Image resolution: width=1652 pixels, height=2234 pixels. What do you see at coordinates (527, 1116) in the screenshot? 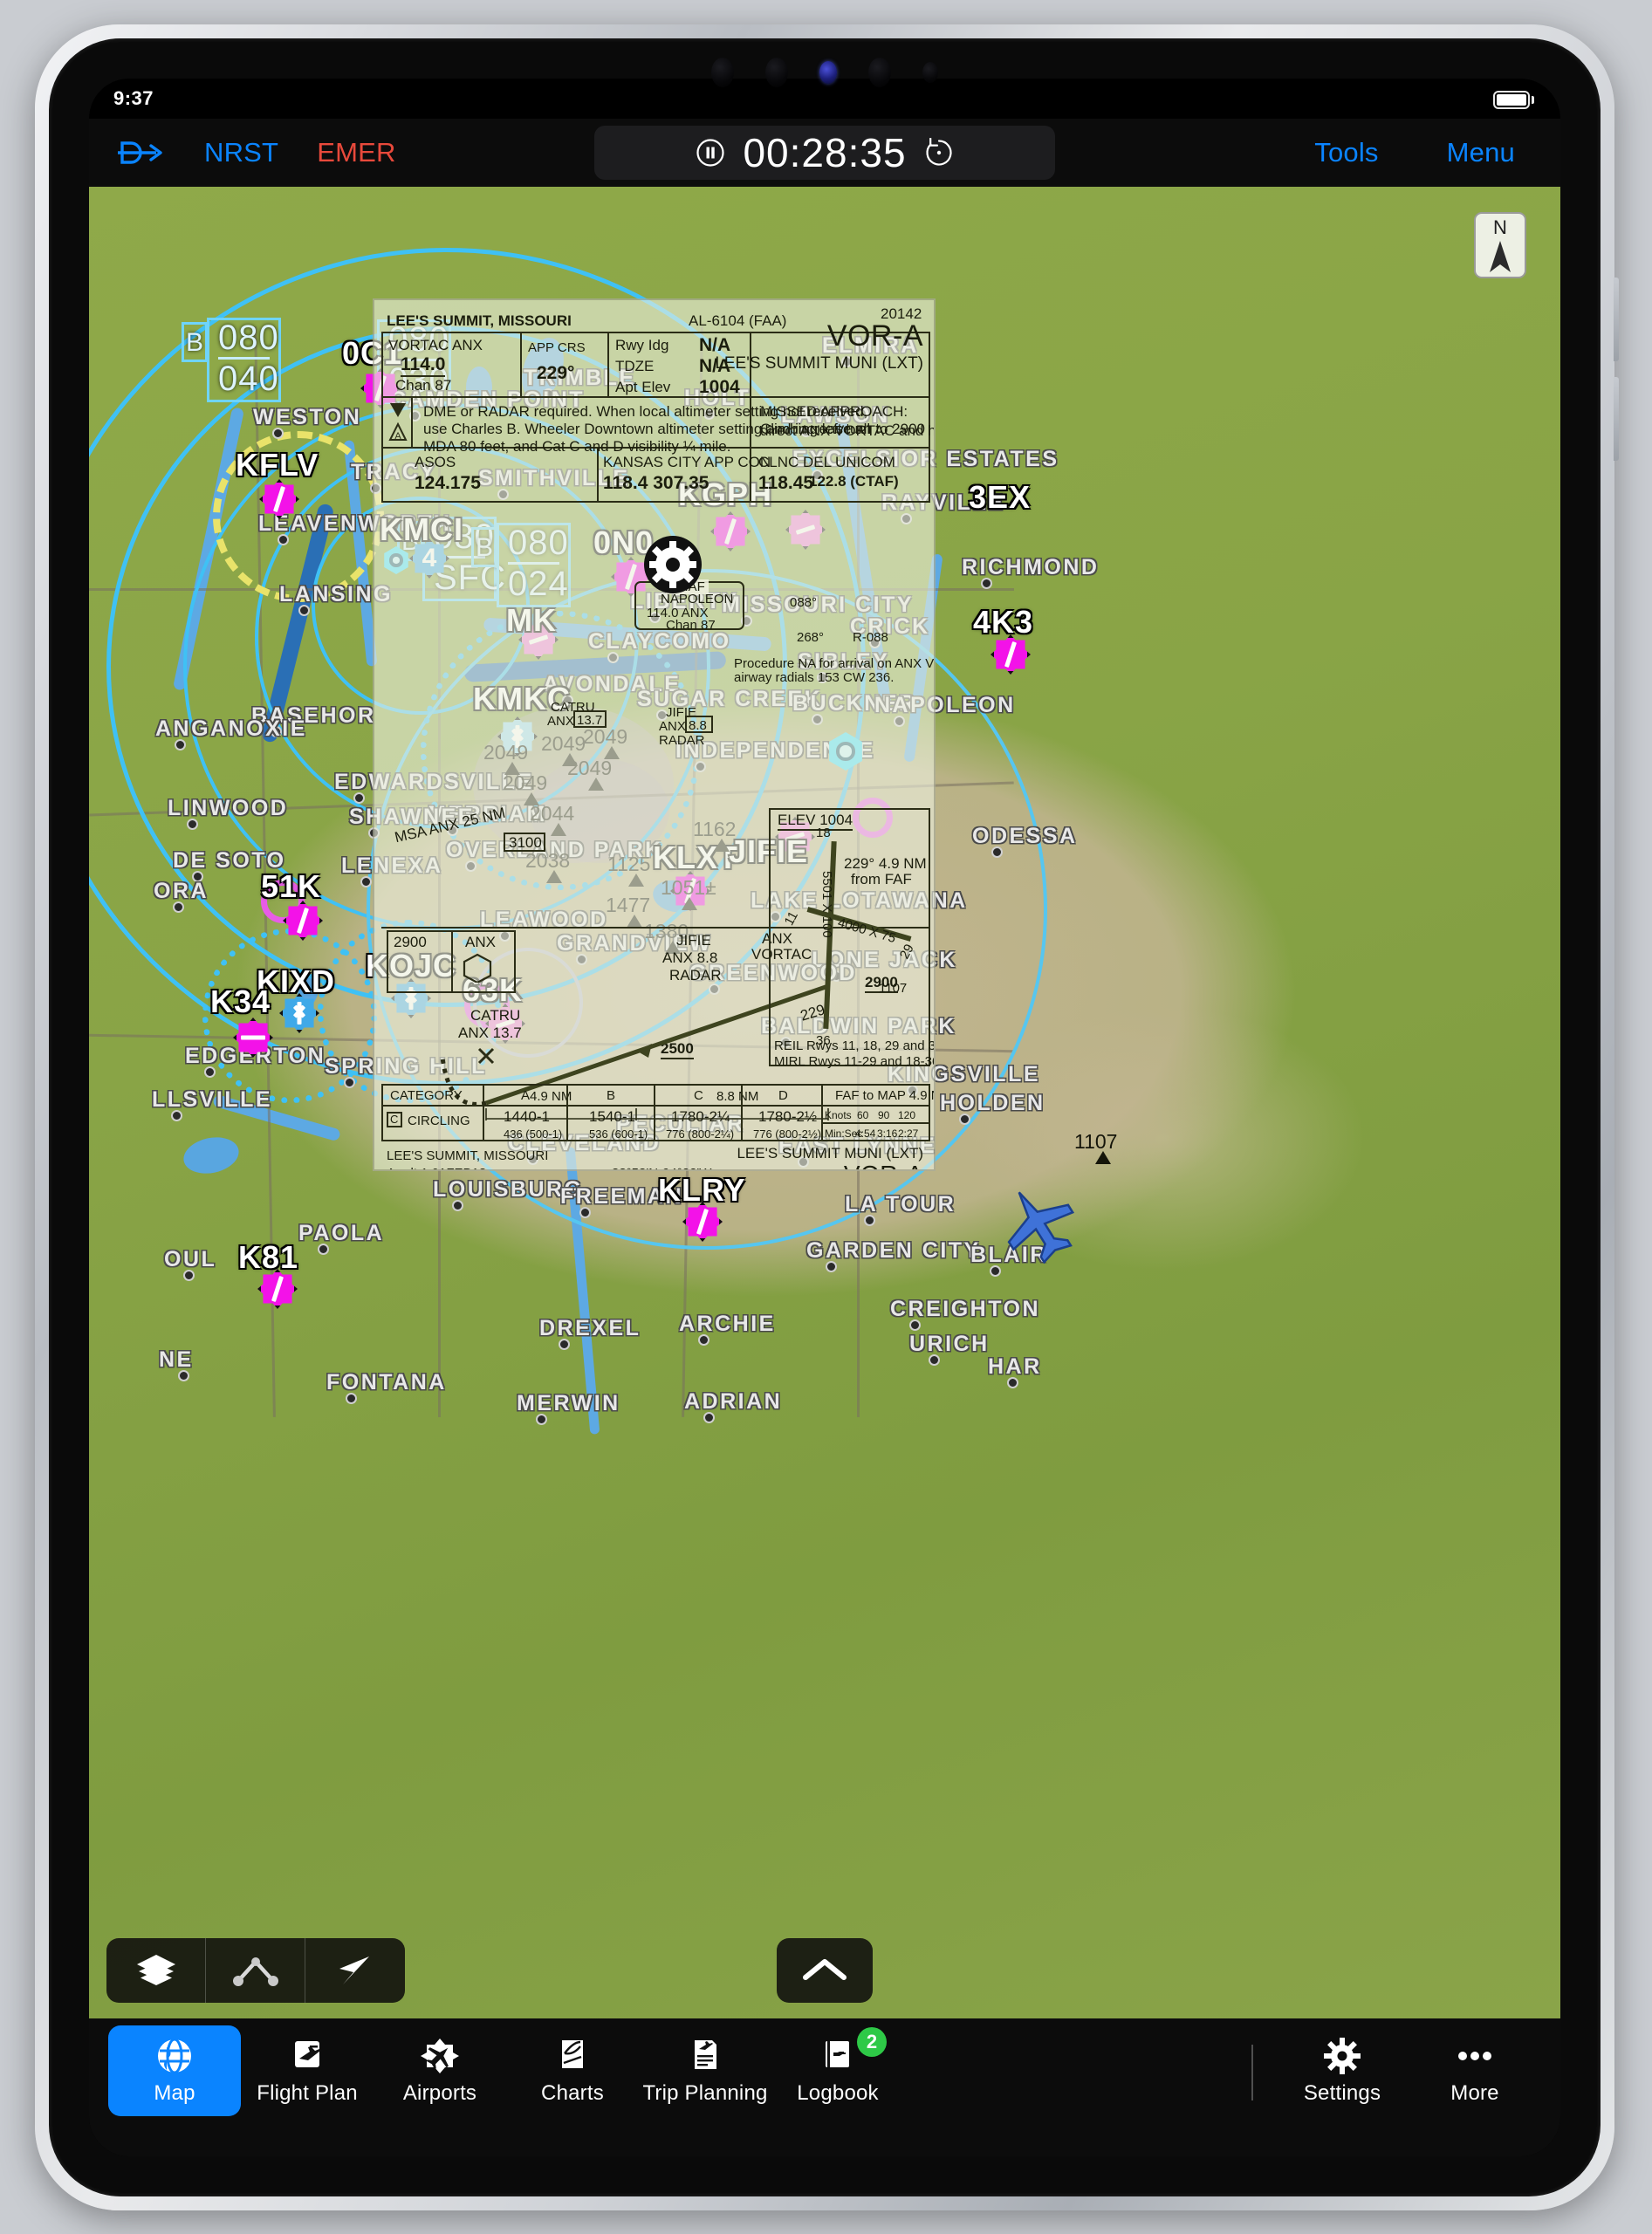
I see `minimums-value-main: 1440-1` at bounding box center [527, 1116].